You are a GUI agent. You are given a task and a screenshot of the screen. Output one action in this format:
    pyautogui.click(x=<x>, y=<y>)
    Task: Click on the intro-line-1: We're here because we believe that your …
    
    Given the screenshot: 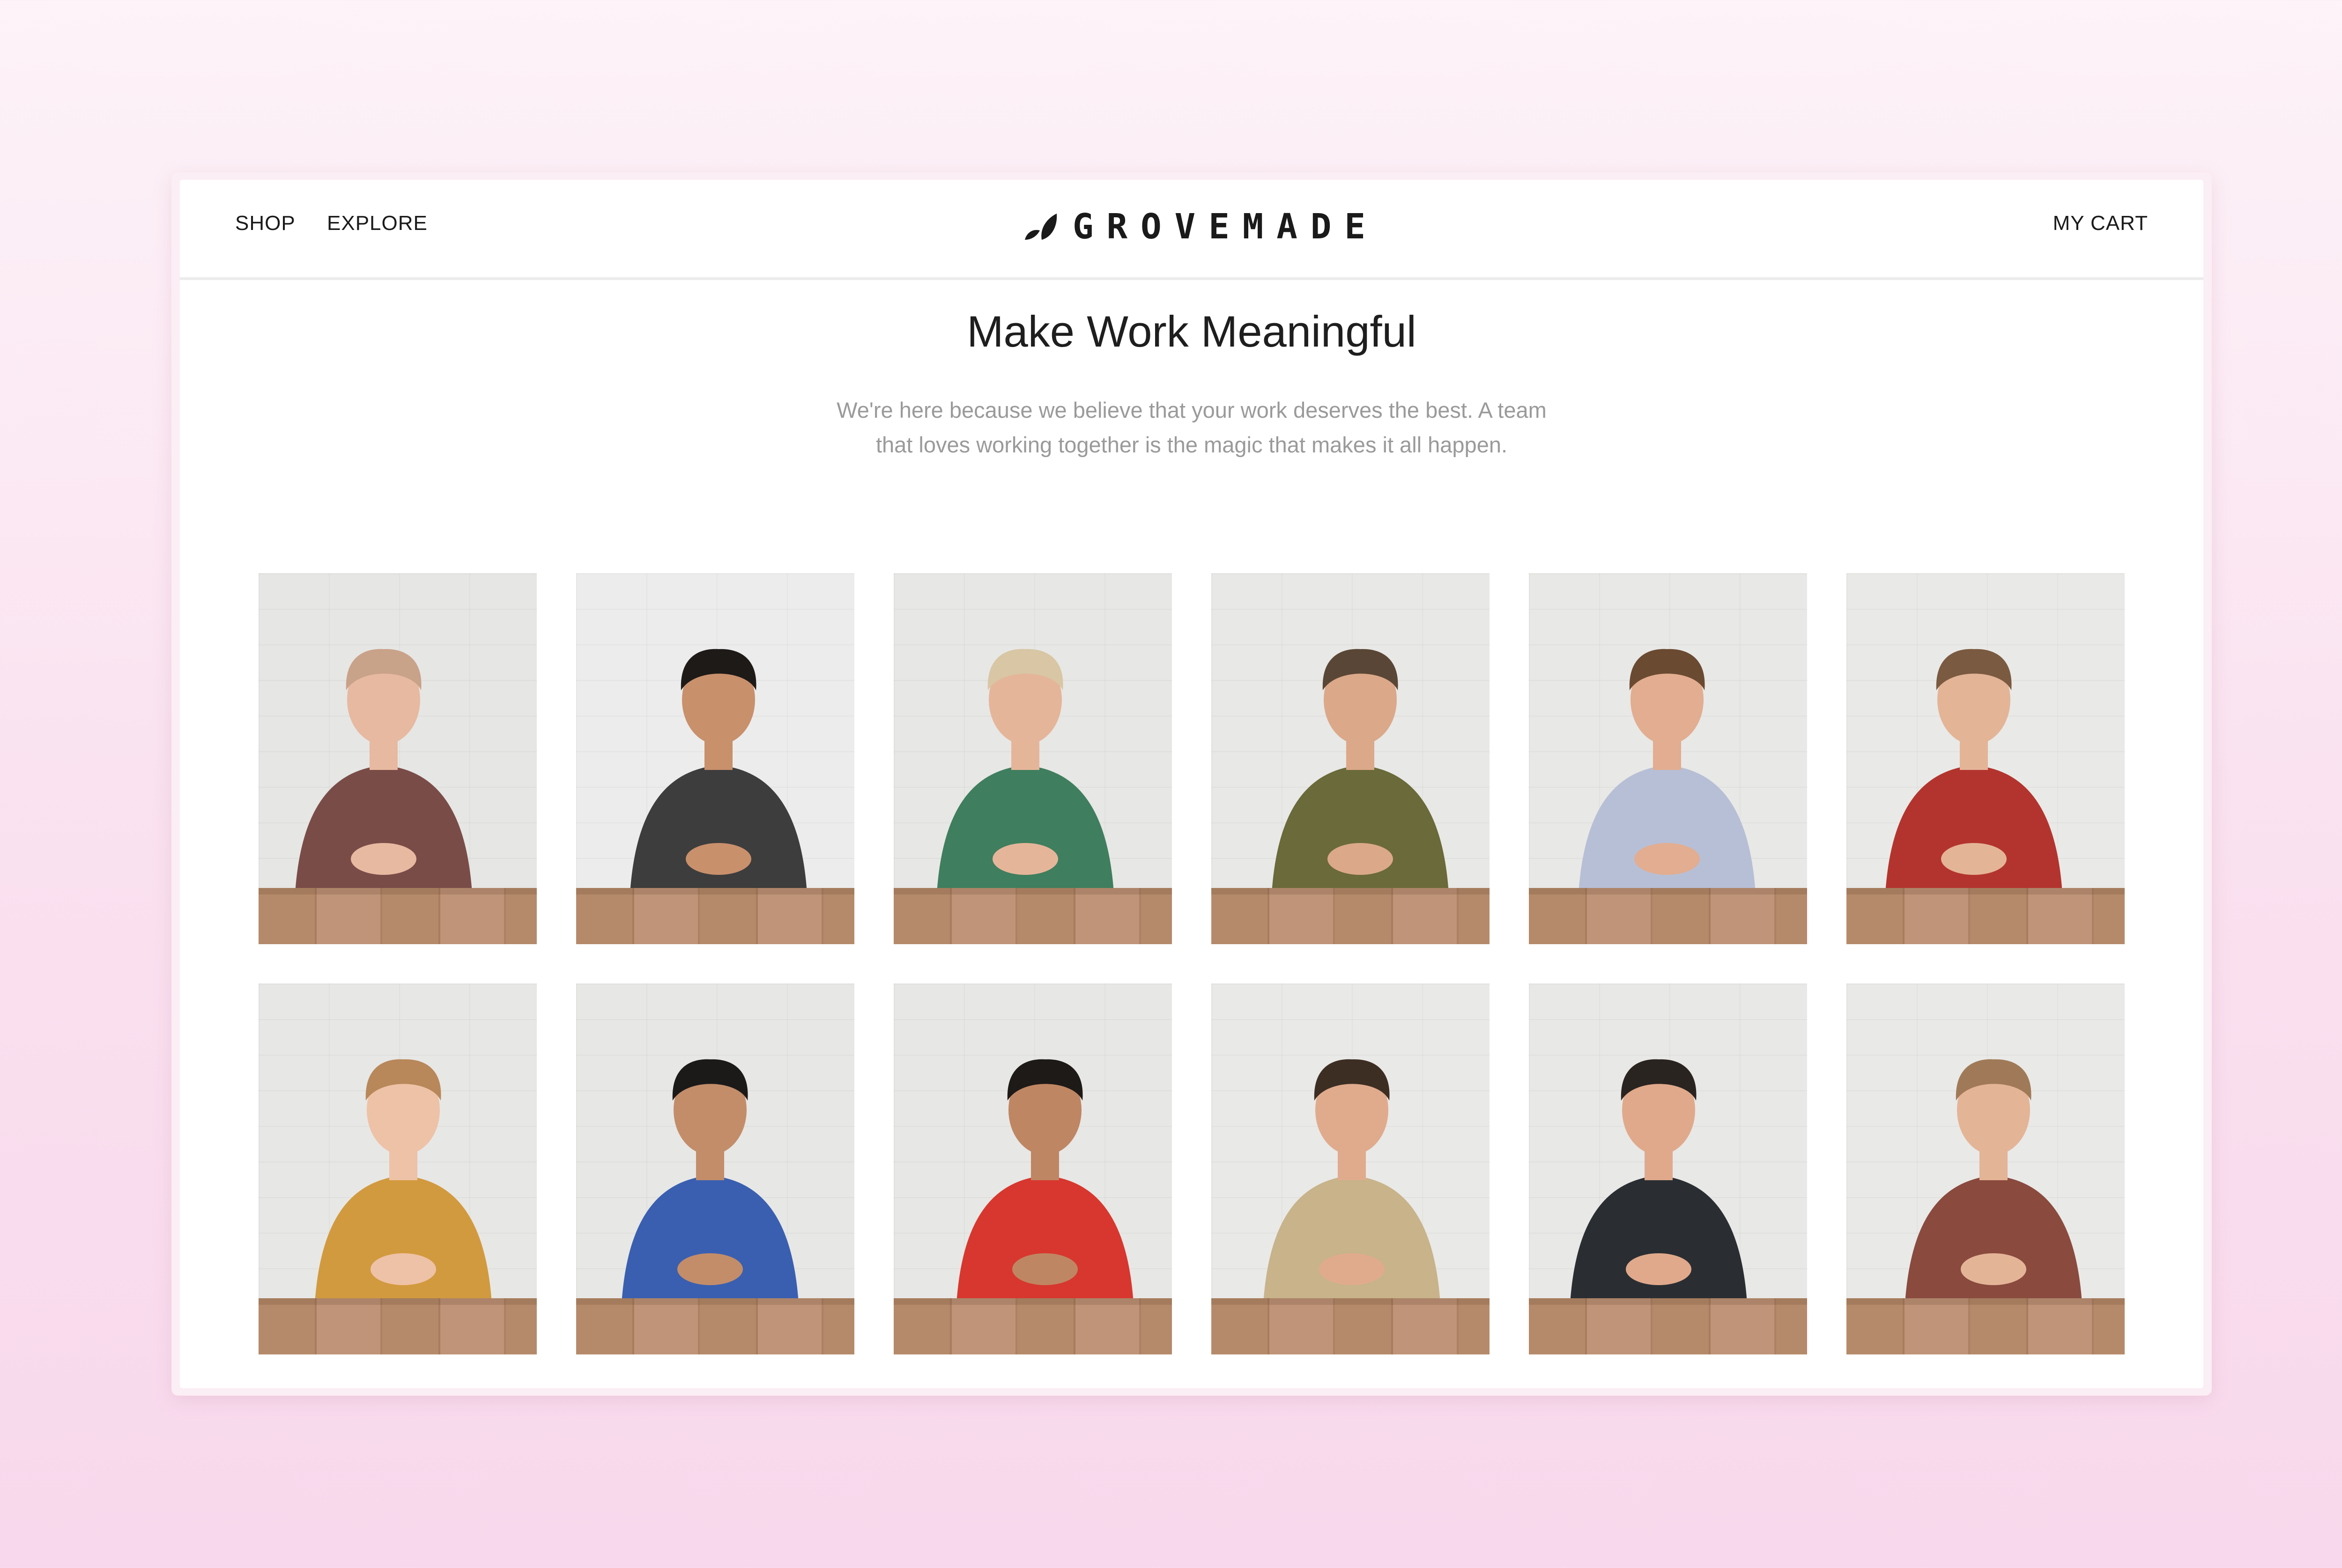 What is the action you would take?
    pyautogui.click(x=1192, y=410)
    